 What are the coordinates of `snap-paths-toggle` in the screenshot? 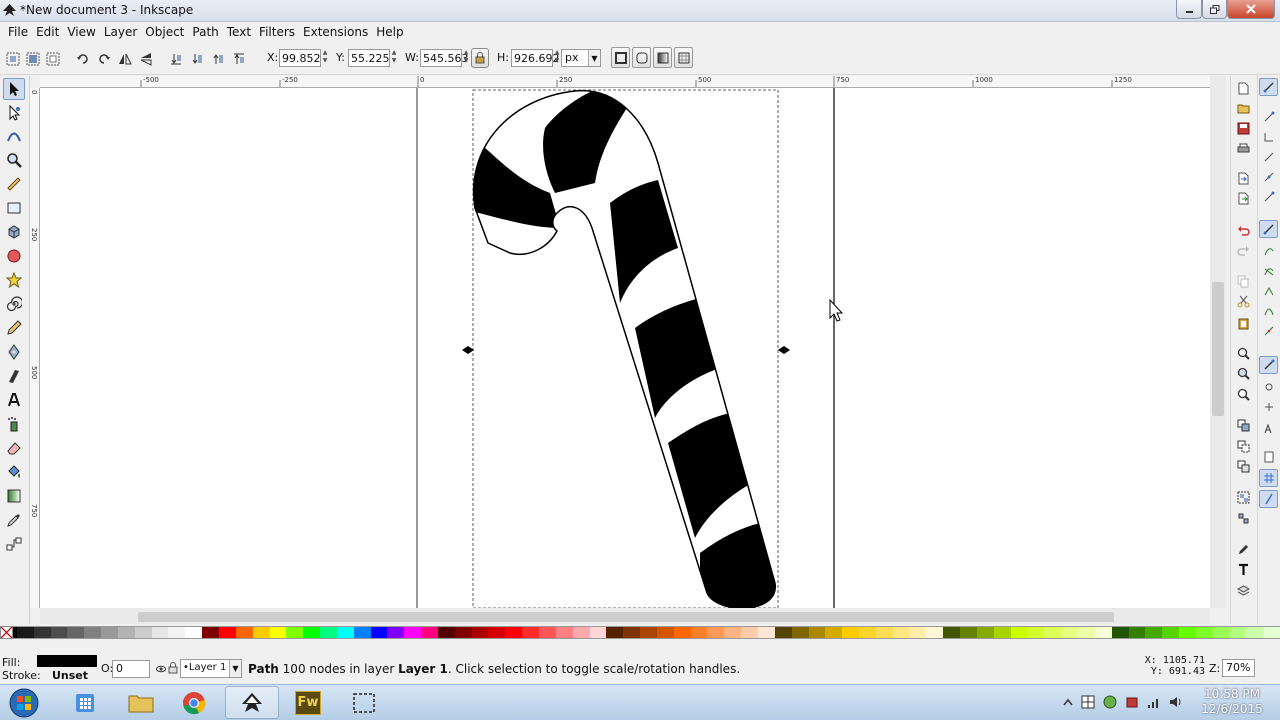 It's located at (1268, 251).